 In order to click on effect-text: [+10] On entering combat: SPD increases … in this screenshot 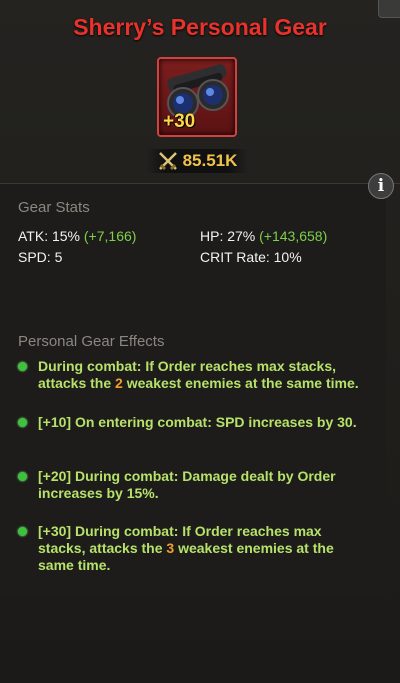, I will do `click(197, 422)`.